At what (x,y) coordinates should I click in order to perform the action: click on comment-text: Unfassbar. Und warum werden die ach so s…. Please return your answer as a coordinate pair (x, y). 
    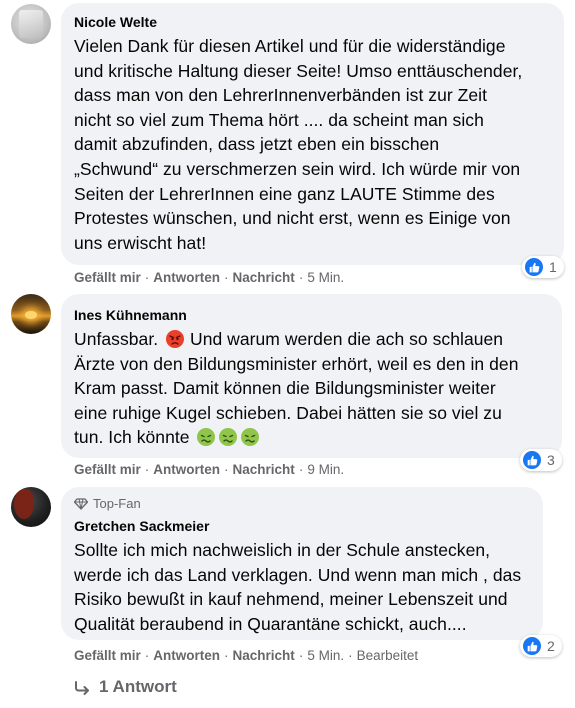
    Looking at the image, I should click on (296, 388).